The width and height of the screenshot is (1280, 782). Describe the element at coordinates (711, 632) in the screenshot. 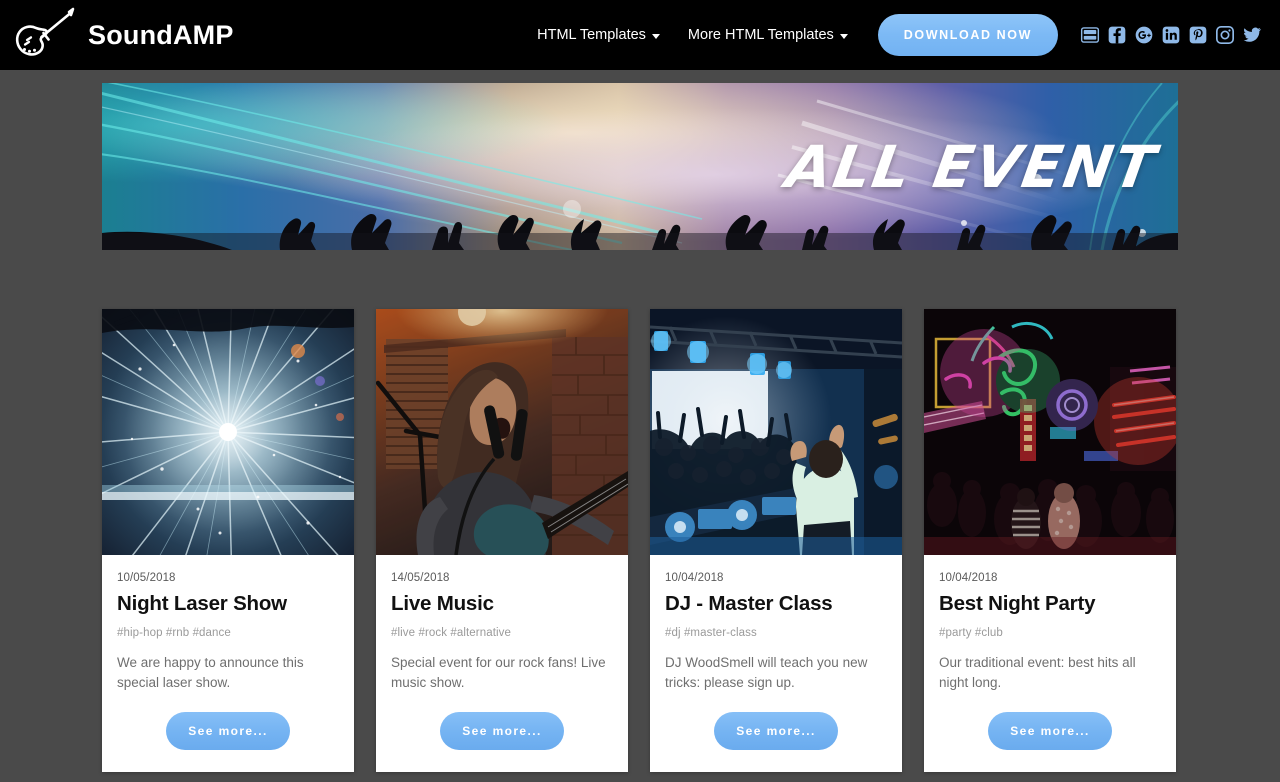

I see `event-tags: #dj #master-class` at that location.